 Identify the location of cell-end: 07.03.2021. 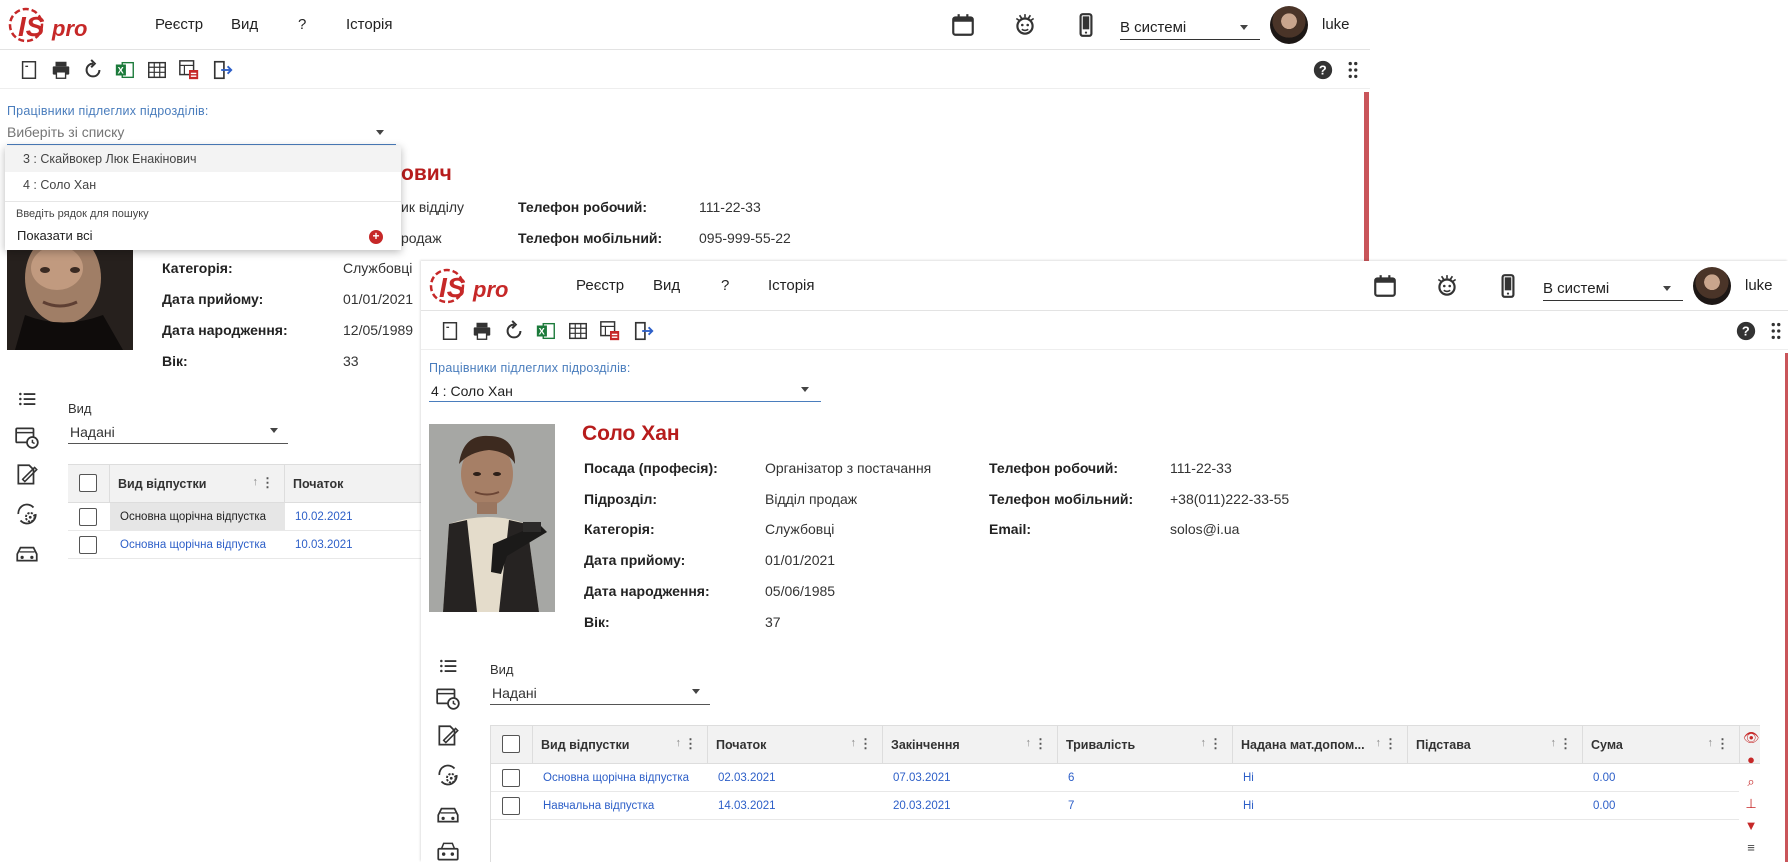
(922, 778).